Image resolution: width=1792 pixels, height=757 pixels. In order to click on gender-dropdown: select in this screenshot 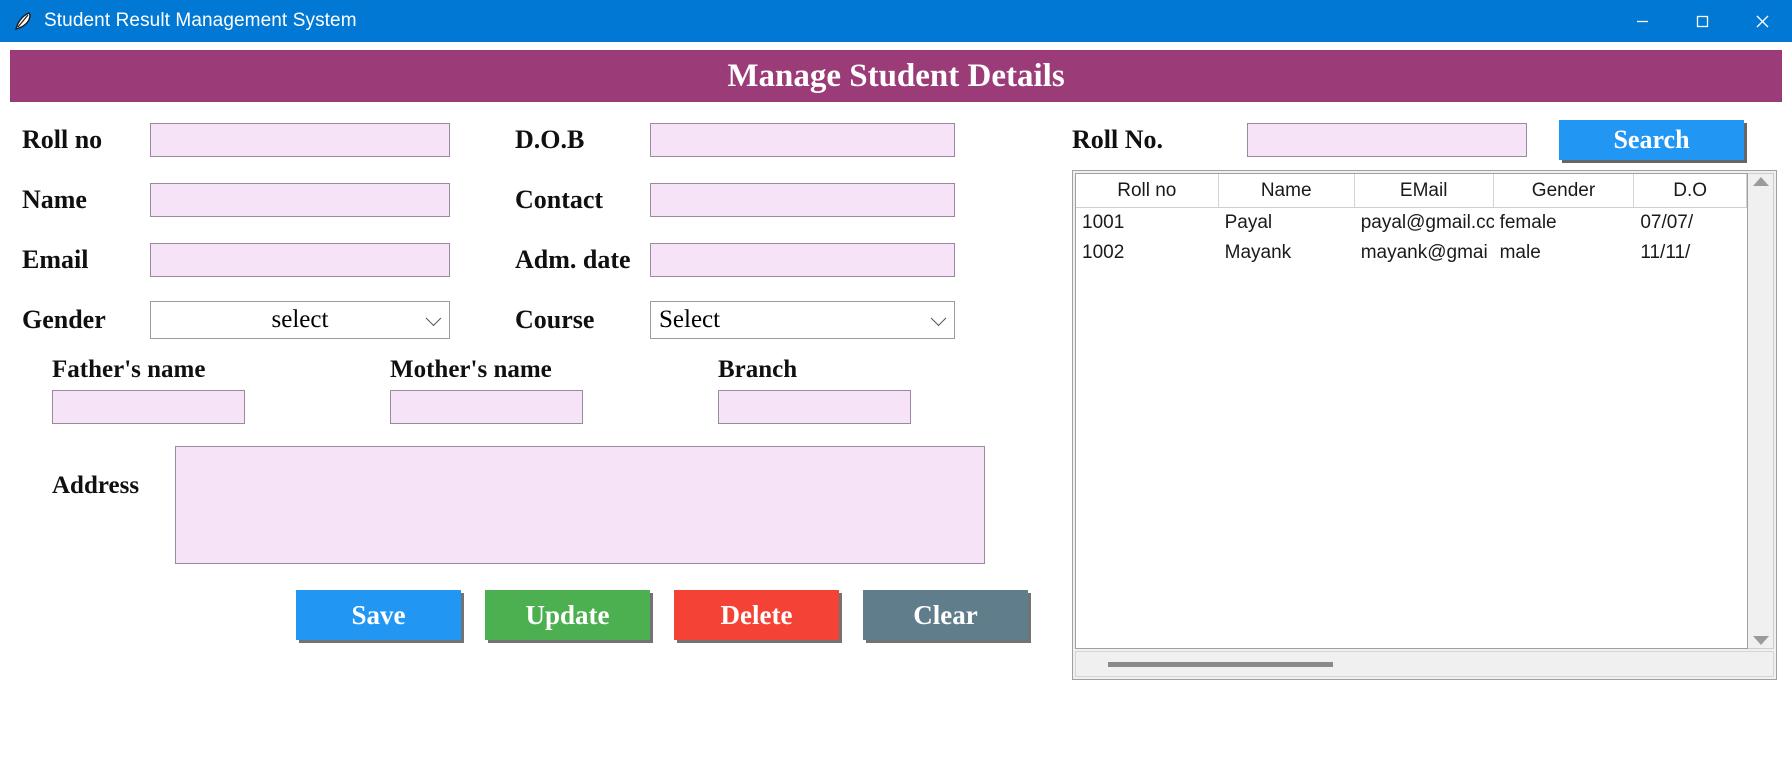, I will do `click(300, 320)`.